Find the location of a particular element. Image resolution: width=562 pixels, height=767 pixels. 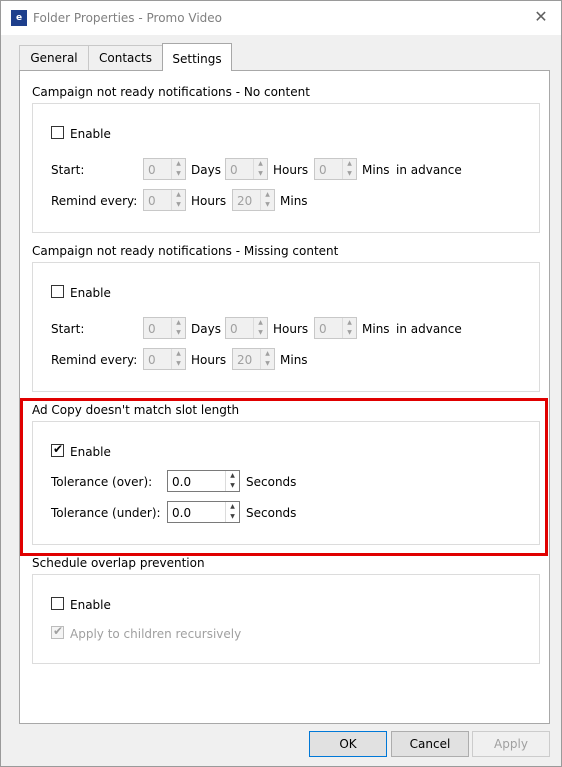

ad-copy-enable-label: Enable is located at coordinates (90, 452).